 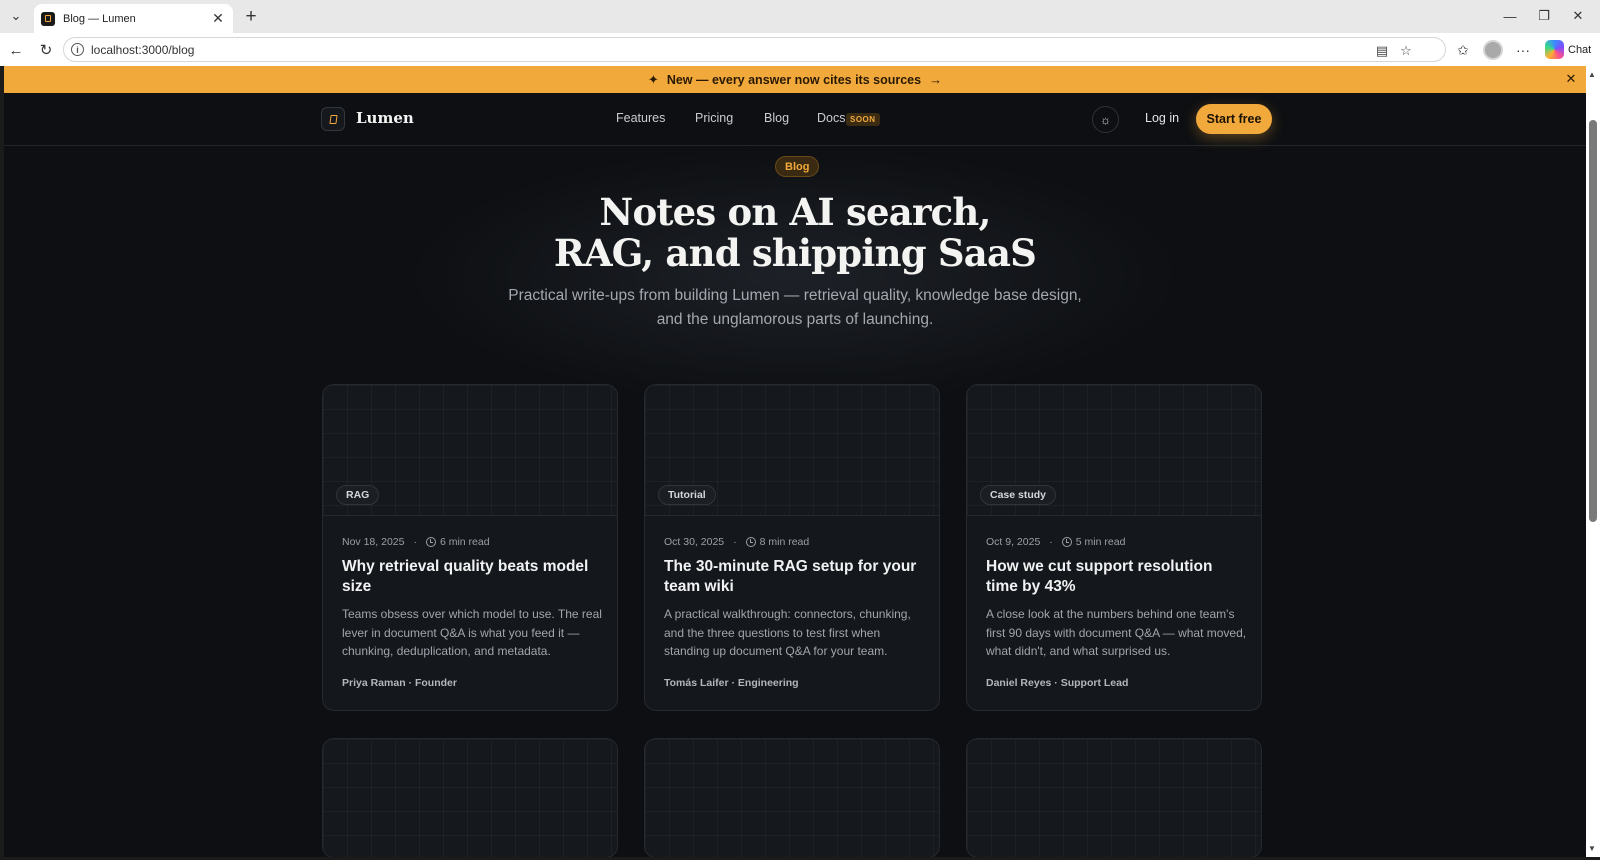 What do you see at coordinates (1013, 542) in the screenshot?
I see `card-date: Oct 9, 2025` at bounding box center [1013, 542].